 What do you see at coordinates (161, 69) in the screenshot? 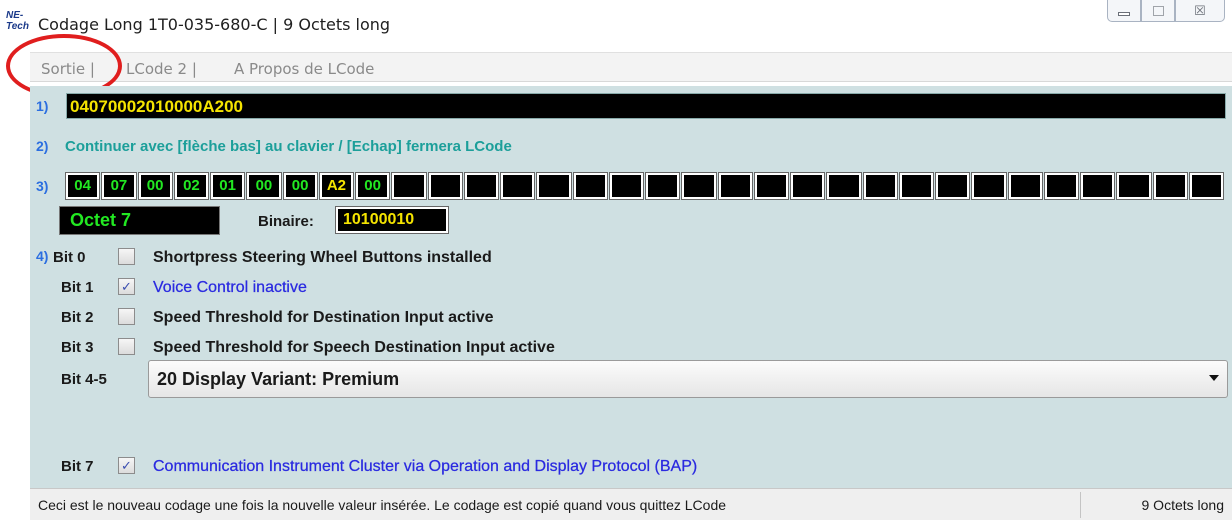
I see `menu-item-lcode2: LCode 2 |` at bounding box center [161, 69].